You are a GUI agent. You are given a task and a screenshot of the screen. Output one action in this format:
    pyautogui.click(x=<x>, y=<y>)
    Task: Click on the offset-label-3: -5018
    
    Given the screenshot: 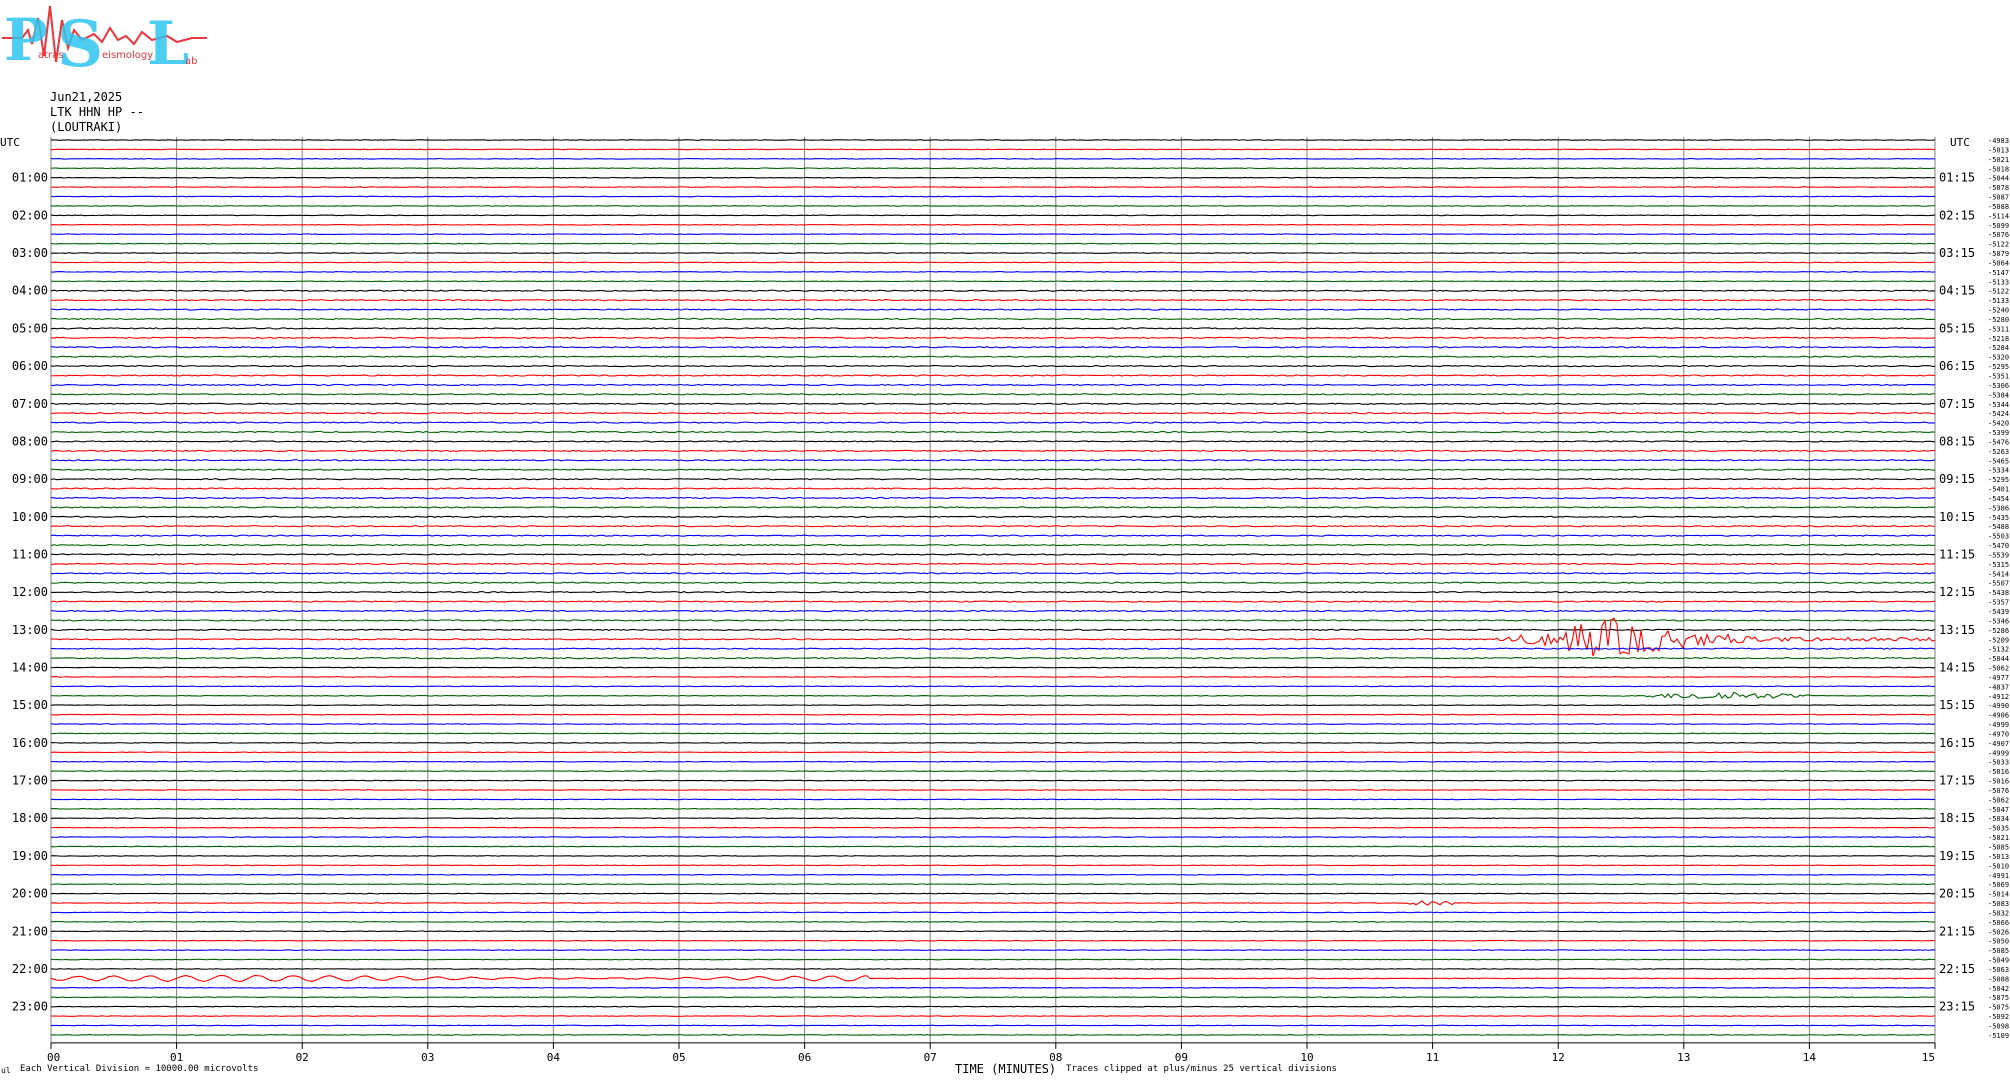 What is the action you would take?
    pyautogui.click(x=1998, y=169)
    